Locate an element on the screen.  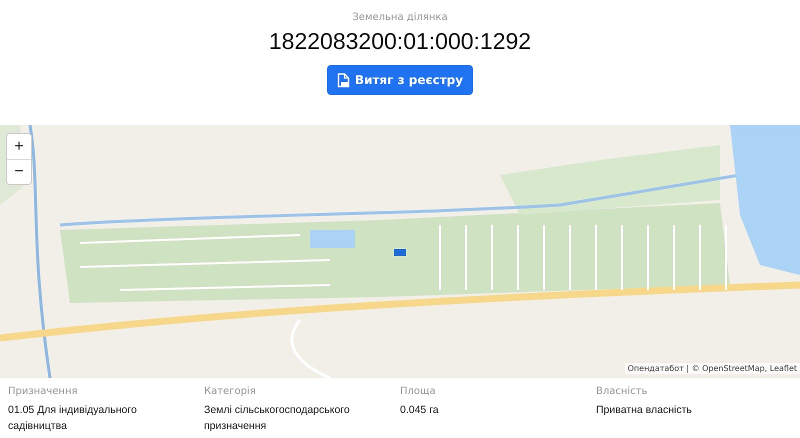
detail-value: 01.05 Для індивідуального садівництва is located at coordinates (73, 418).